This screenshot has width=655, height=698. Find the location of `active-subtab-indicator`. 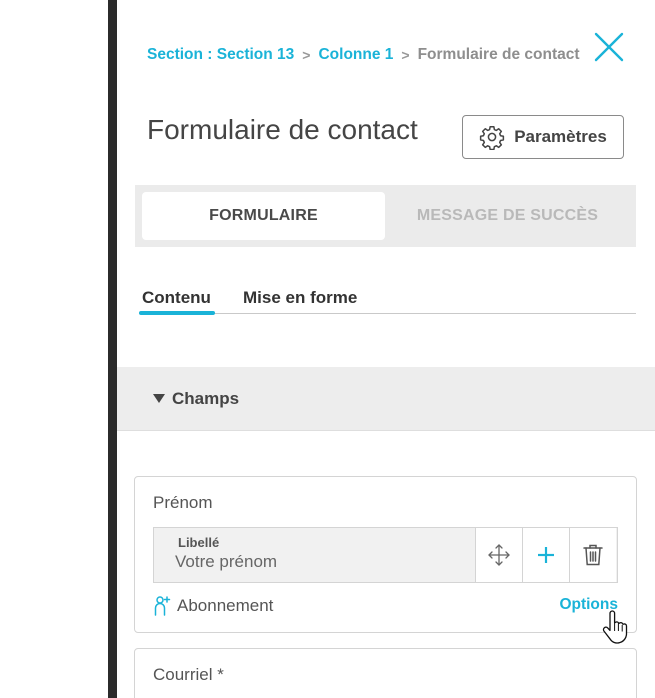

active-subtab-indicator is located at coordinates (177, 313).